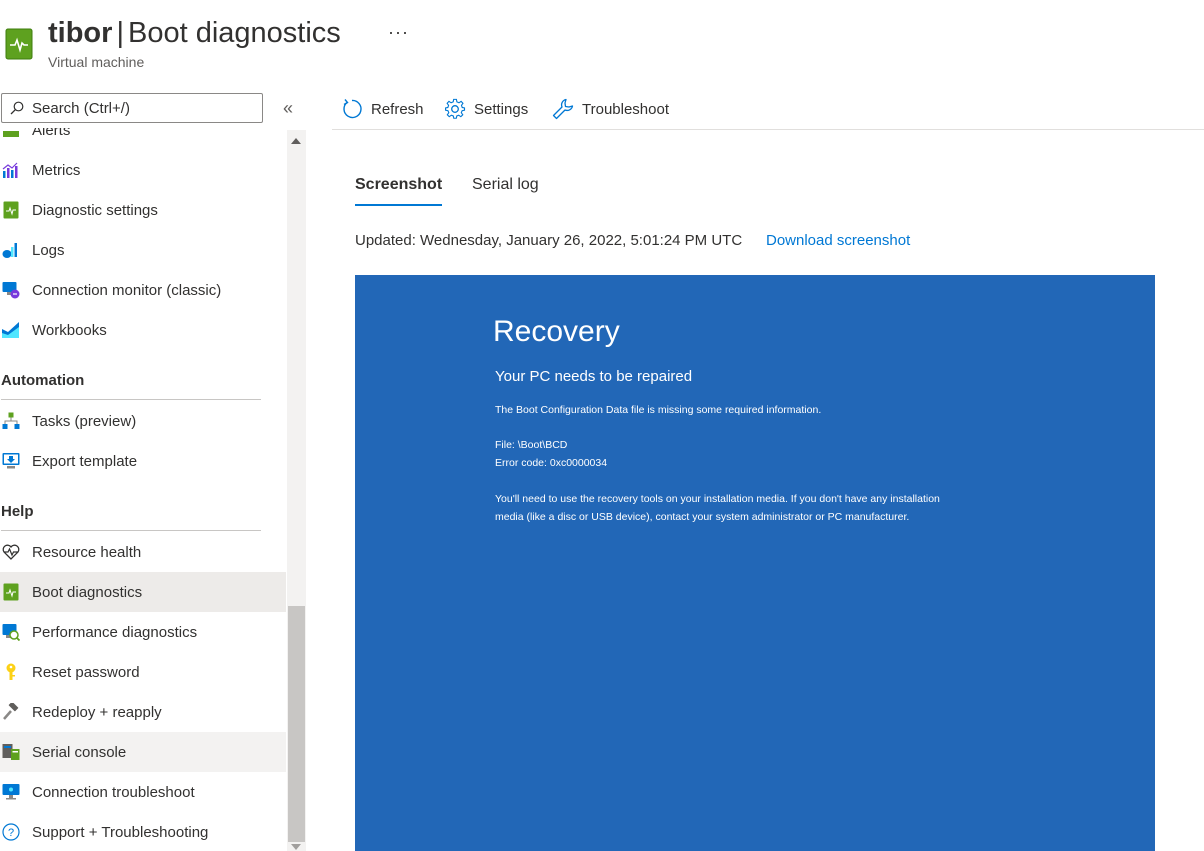  I want to click on metrics-icon, so click(11, 170).